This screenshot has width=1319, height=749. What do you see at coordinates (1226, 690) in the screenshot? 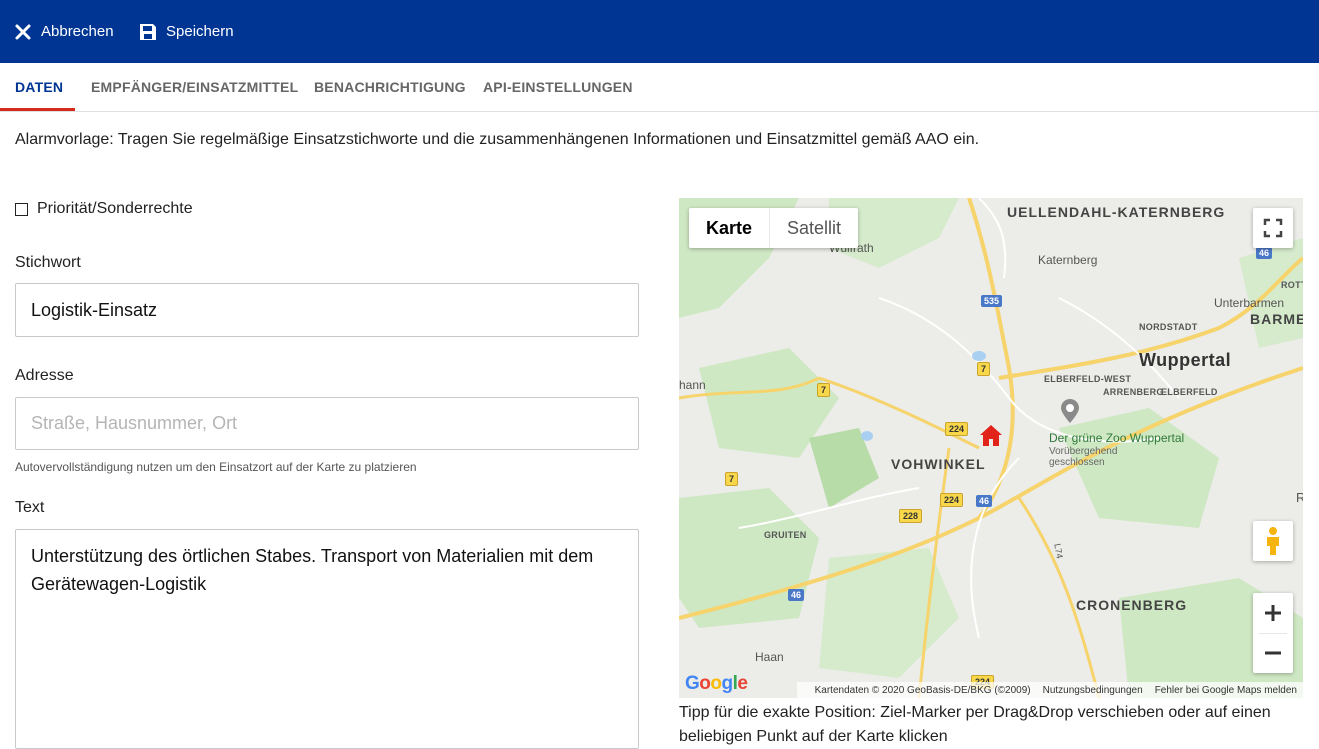
I see `report-error-link: Fehler bei Google Maps melden` at bounding box center [1226, 690].